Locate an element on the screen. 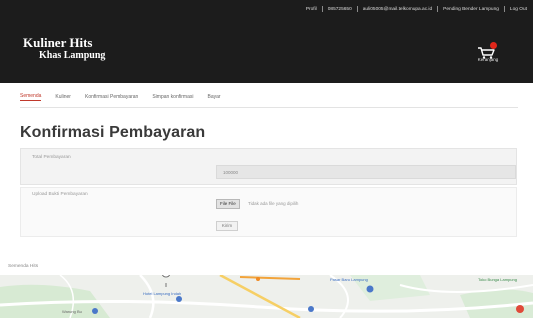 This screenshot has height=318, width=533. total-field: 100000 is located at coordinates (366, 172).